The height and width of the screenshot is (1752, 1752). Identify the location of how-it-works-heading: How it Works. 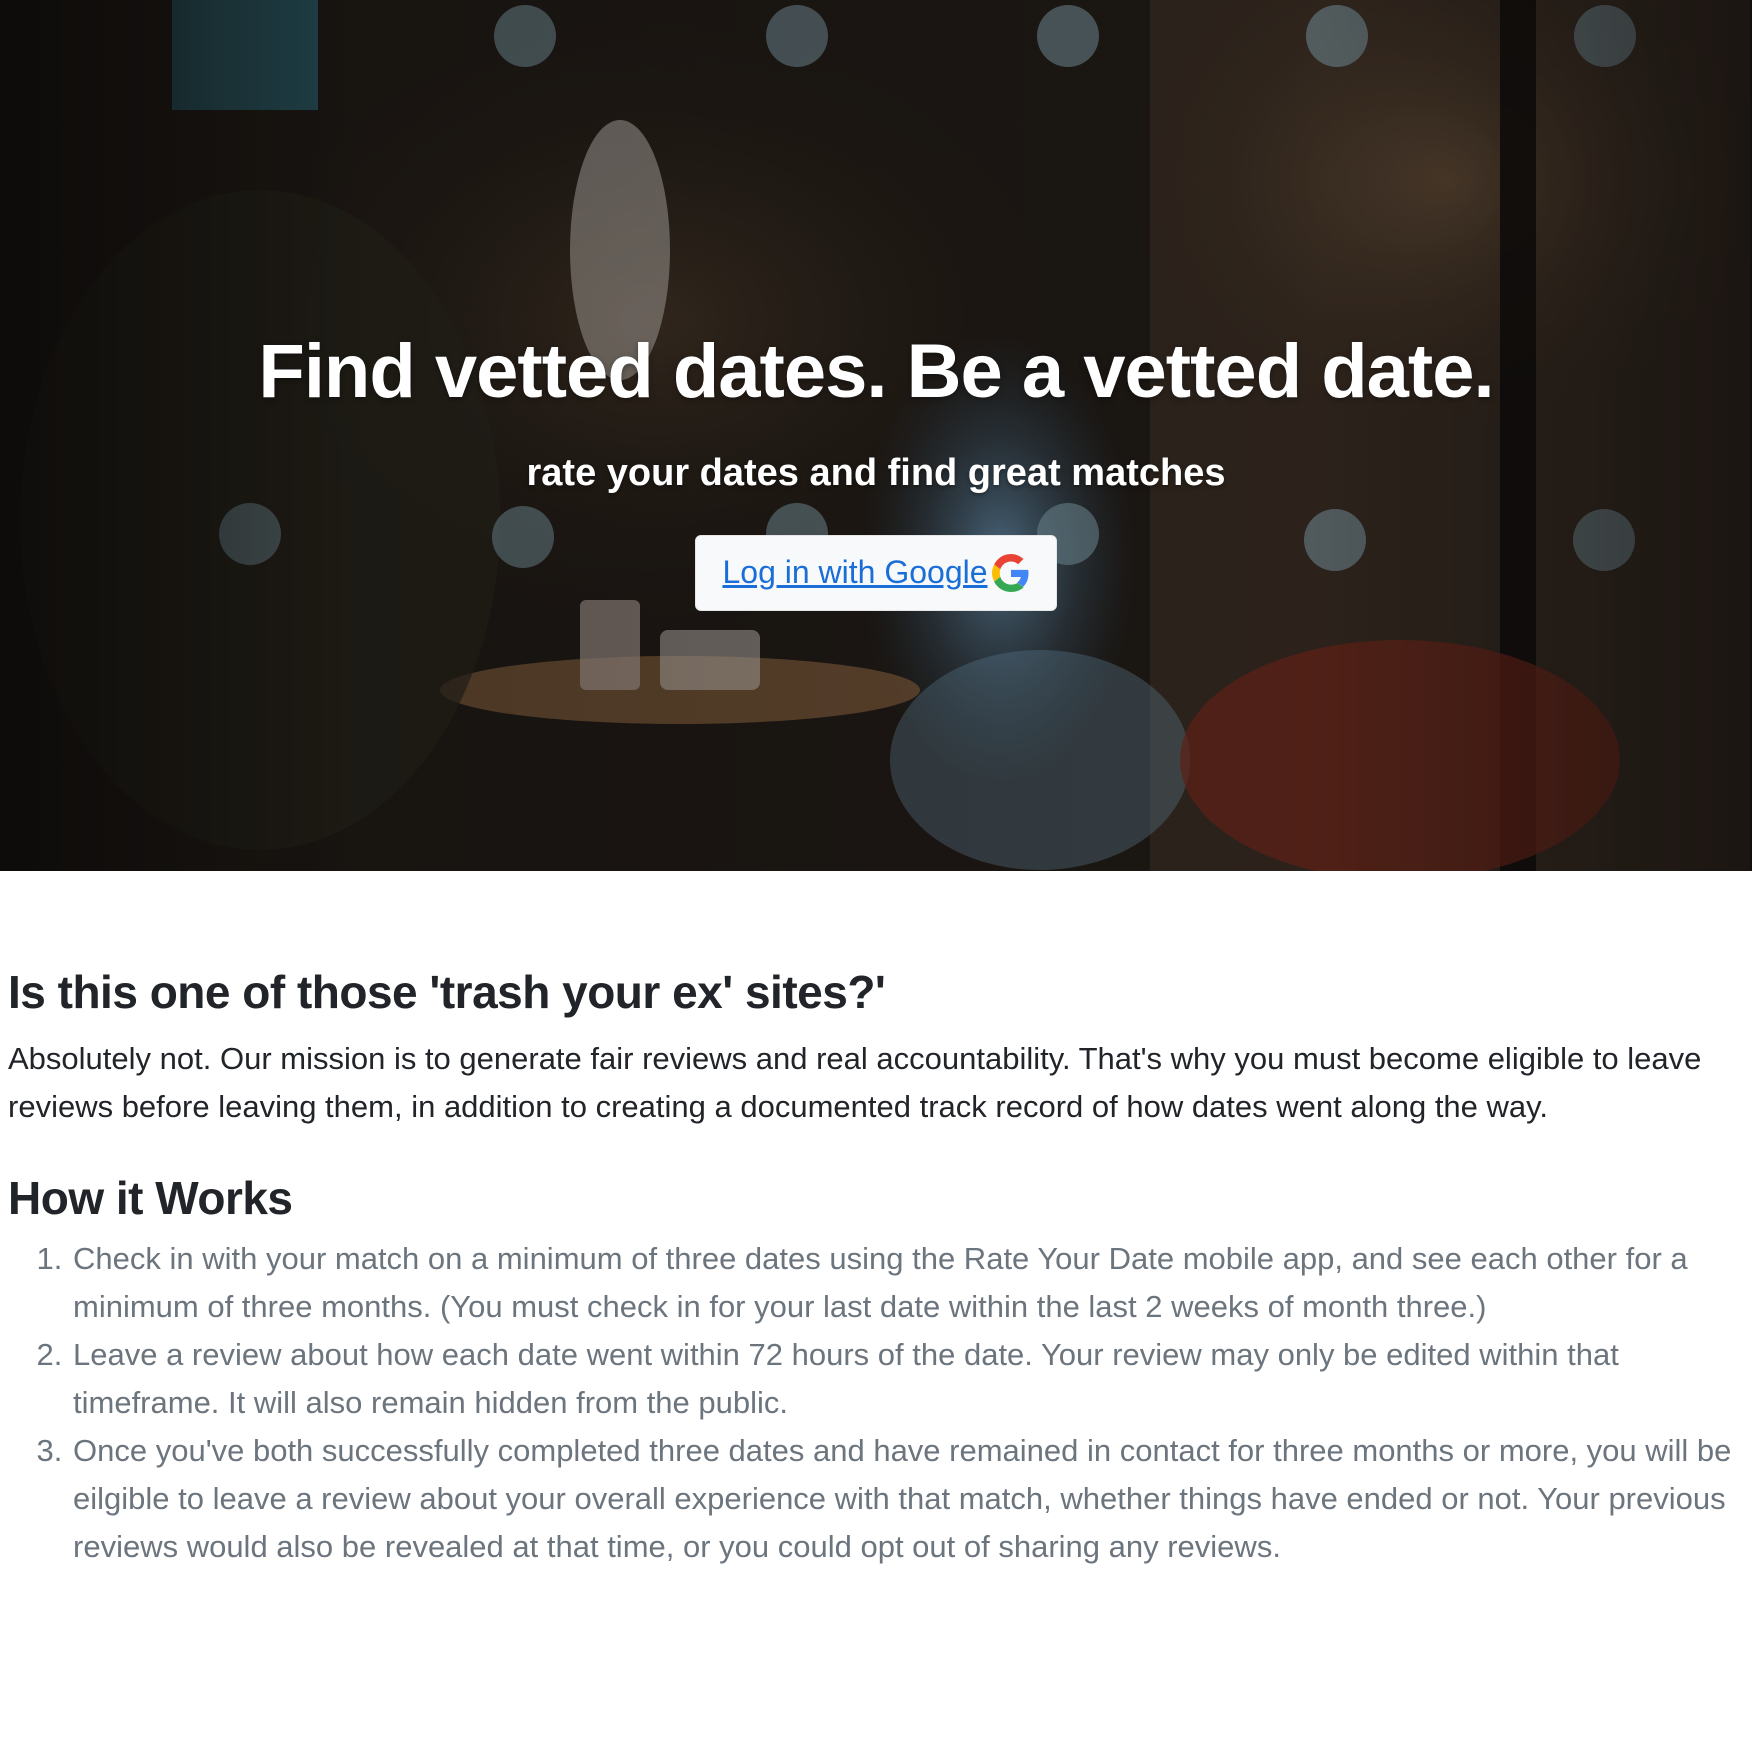
(150, 1198).